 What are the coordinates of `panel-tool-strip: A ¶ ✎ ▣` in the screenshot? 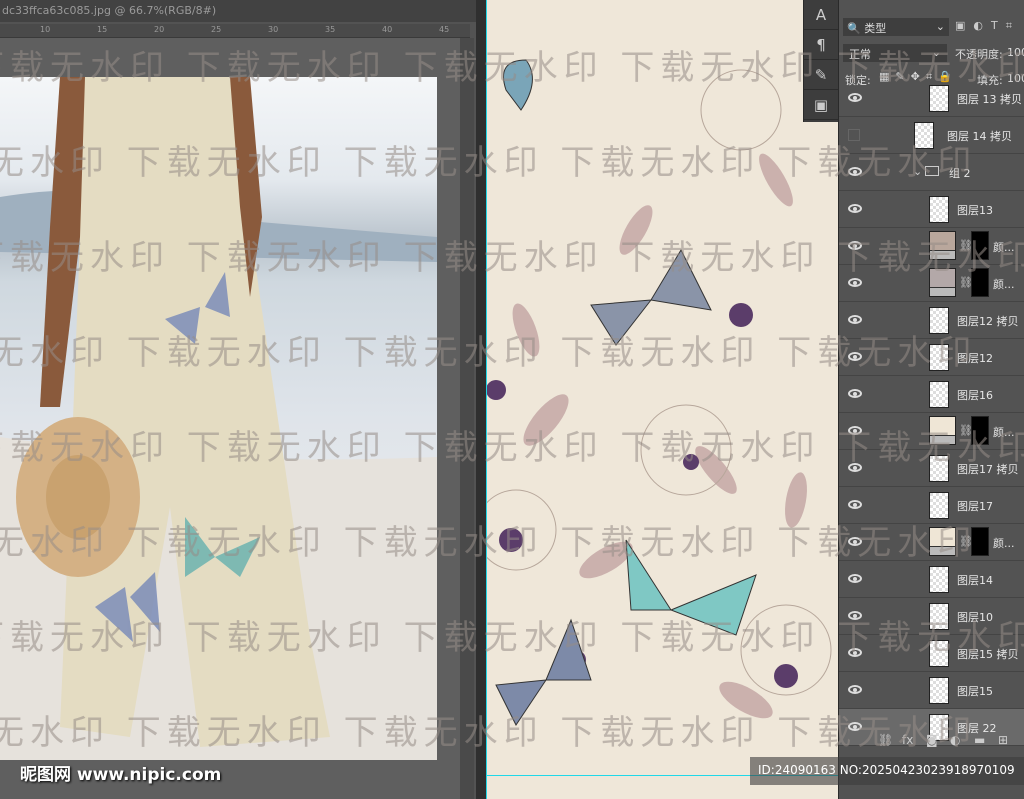 It's located at (820, 61).